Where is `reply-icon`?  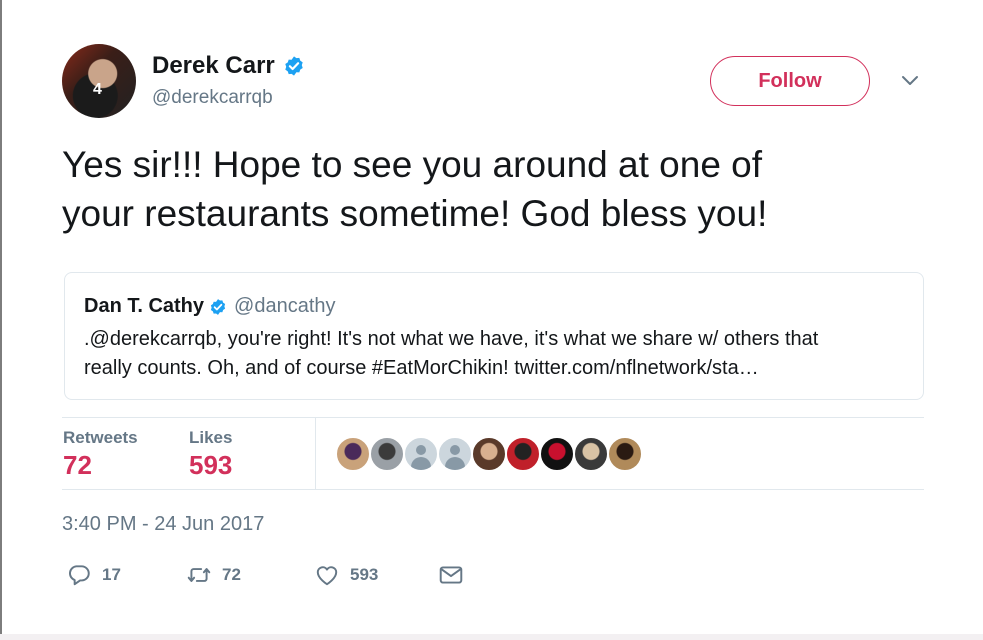
reply-icon is located at coordinates (79, 575).